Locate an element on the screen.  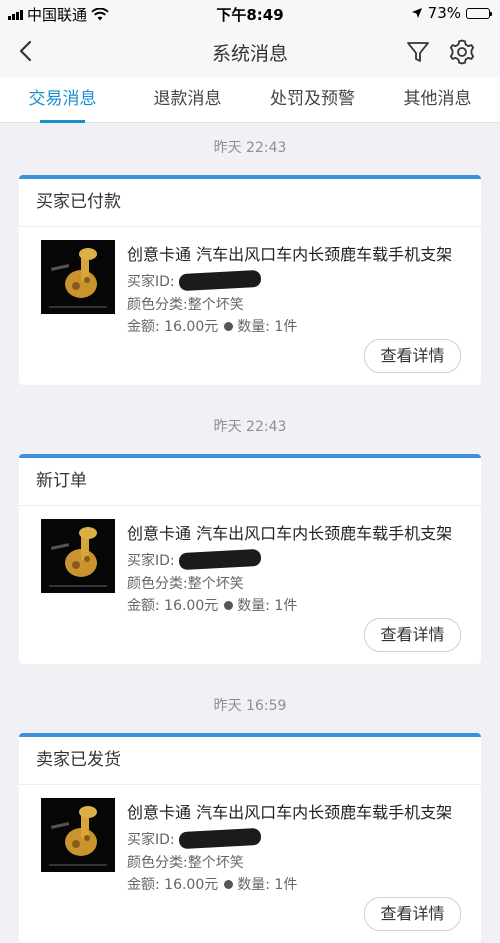
message-title: 买家已付款 is located at coordinates (250, 203).